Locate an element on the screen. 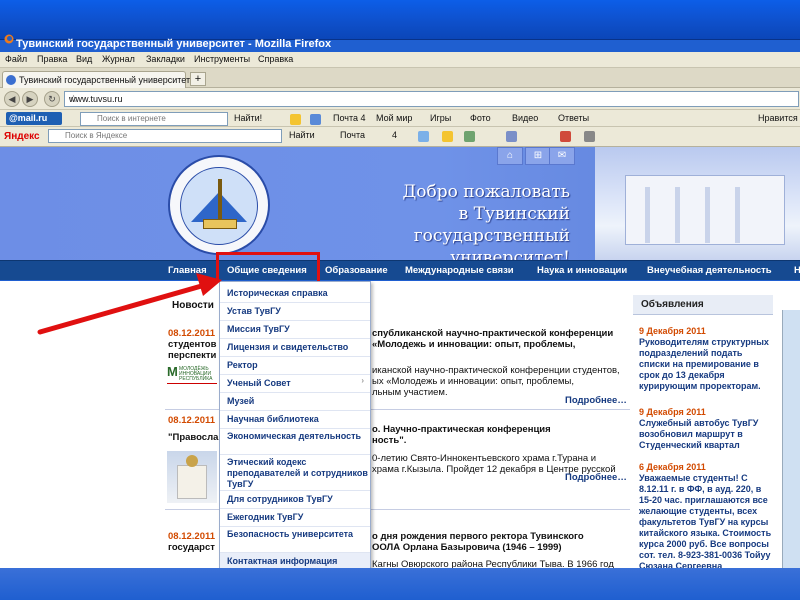  mailru-logo: @mail.ru is located at coordinates (34, 118).